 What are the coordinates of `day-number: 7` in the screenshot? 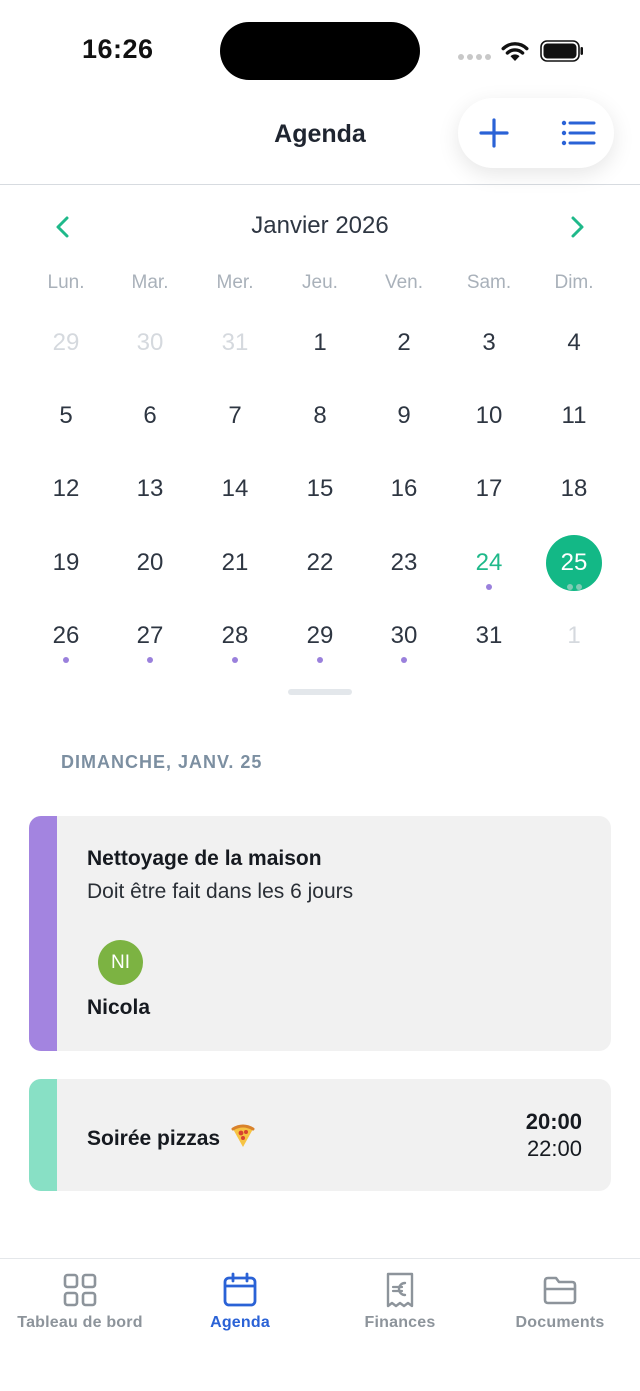 It's located at (235, 415).